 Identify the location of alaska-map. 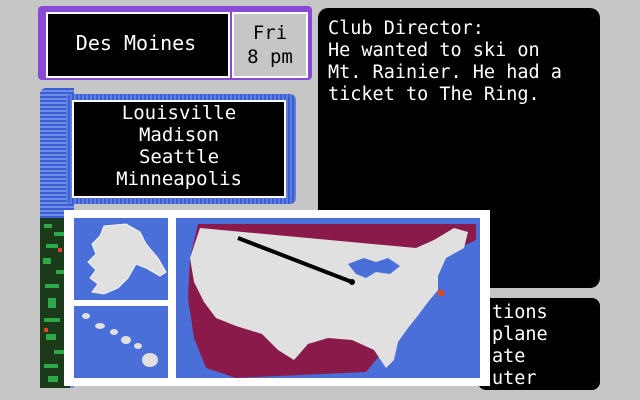
(121, 259).